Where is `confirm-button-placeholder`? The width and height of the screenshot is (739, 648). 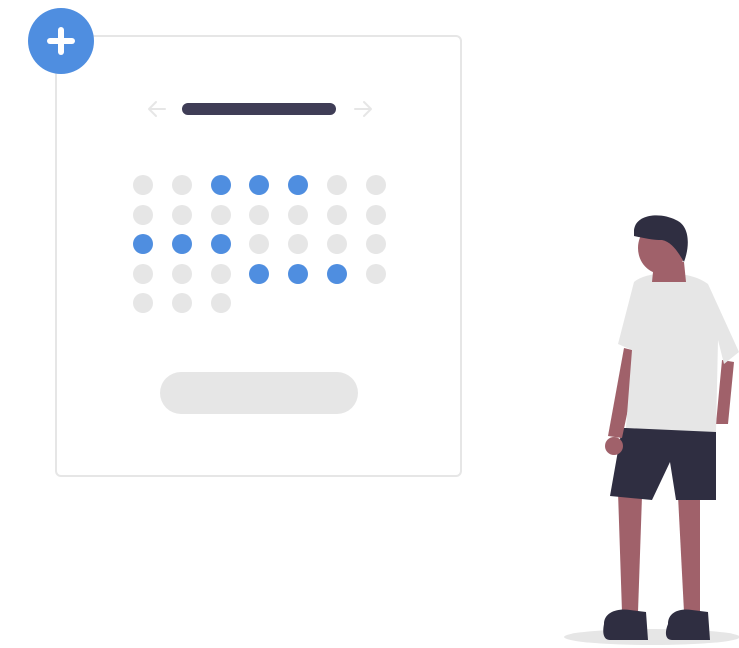
confirm-button-placeholder is located at coordinates (259, 393).